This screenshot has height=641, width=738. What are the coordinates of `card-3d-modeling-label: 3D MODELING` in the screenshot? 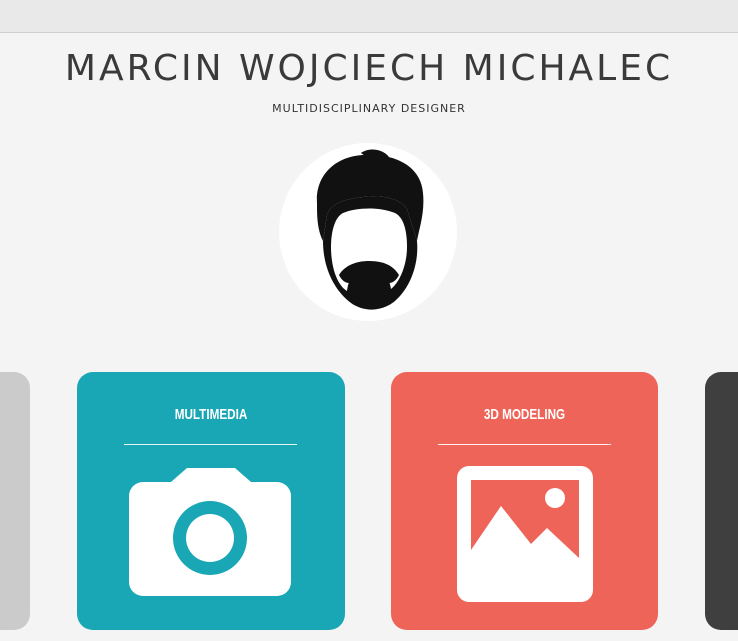 It's located at (524, 414).